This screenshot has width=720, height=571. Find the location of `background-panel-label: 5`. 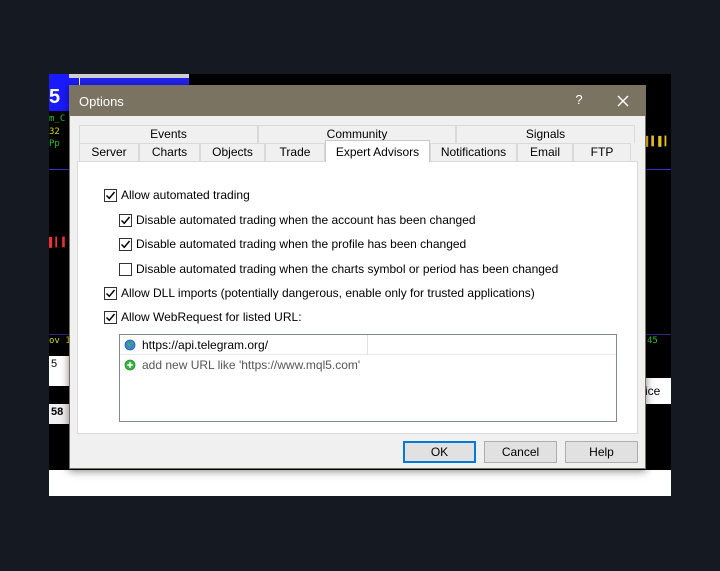

background-panel-label: 5 is located at coordinates (59, 371).